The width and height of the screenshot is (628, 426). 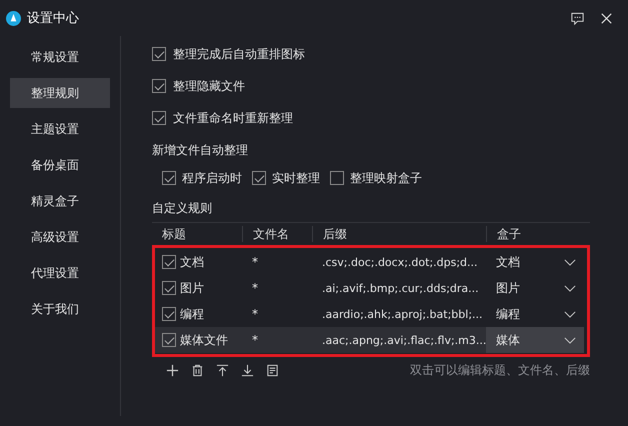 I want to click on selected-row: 媒体文件 * .aac;.apng;.avi;.flac;.flv;.m3... 媒体, so click(x=368, y=340).